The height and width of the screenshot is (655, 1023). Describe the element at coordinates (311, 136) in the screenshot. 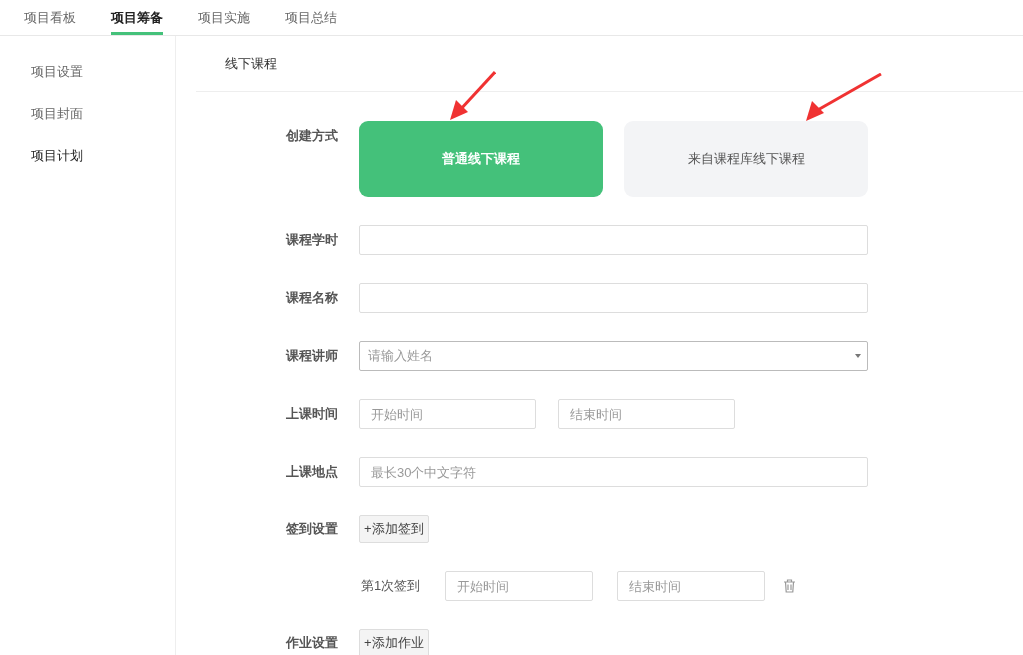

I see `field-label: 创建方式` at that location.